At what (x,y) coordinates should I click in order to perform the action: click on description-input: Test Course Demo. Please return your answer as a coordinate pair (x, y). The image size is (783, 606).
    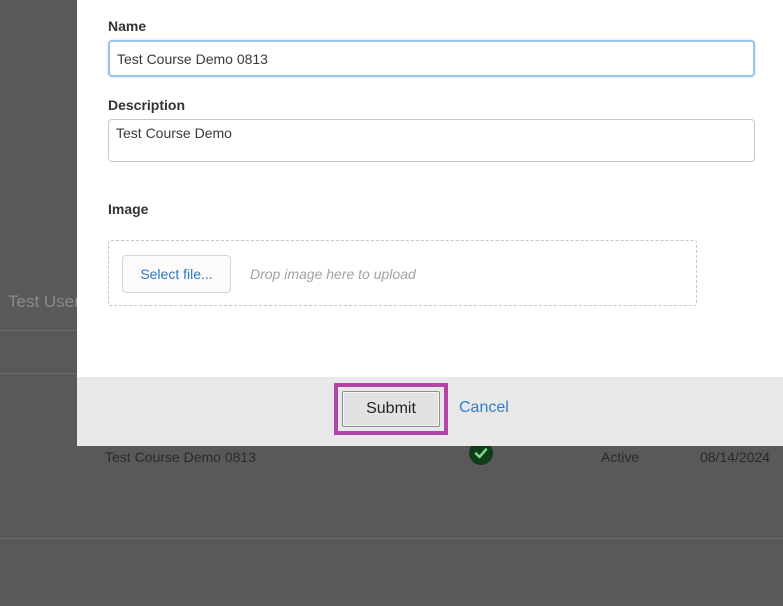
    Looking at the image, I should click on (431, 140).